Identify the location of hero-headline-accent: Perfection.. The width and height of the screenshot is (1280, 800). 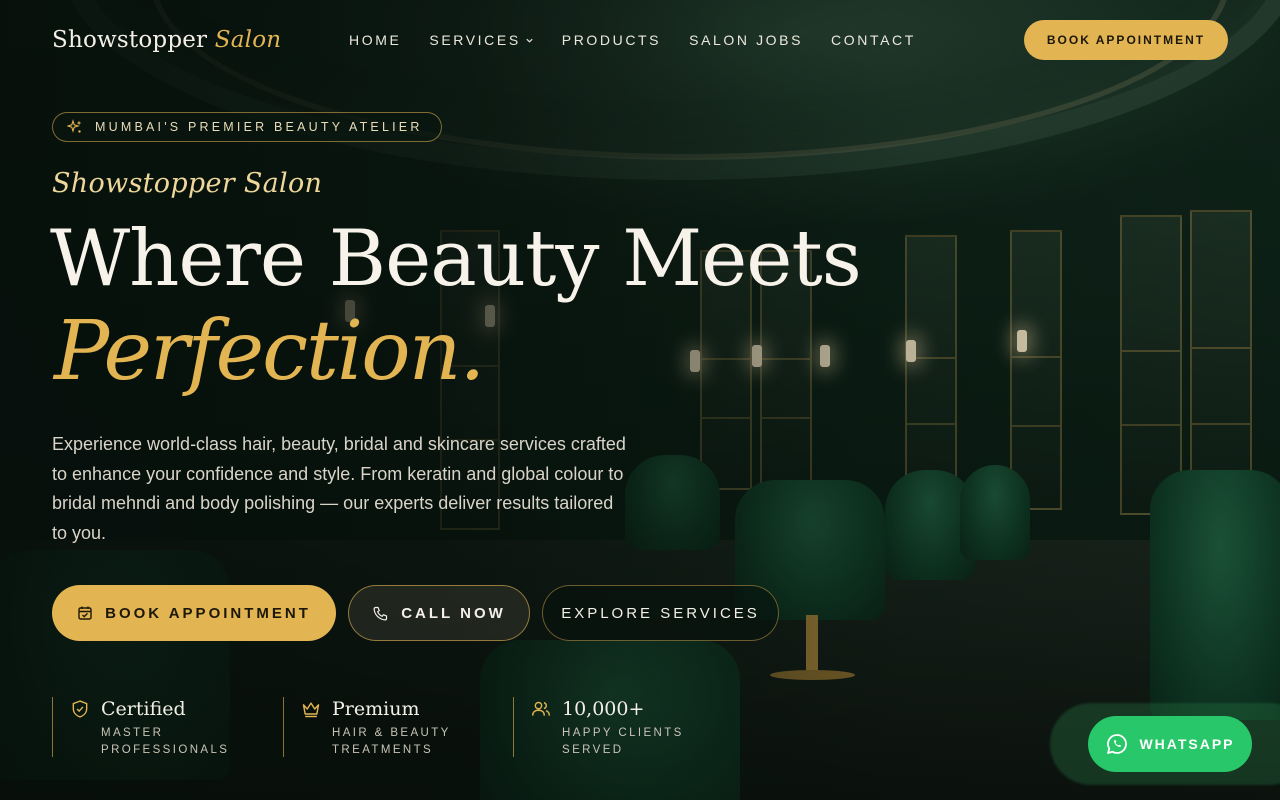
(269, 351).